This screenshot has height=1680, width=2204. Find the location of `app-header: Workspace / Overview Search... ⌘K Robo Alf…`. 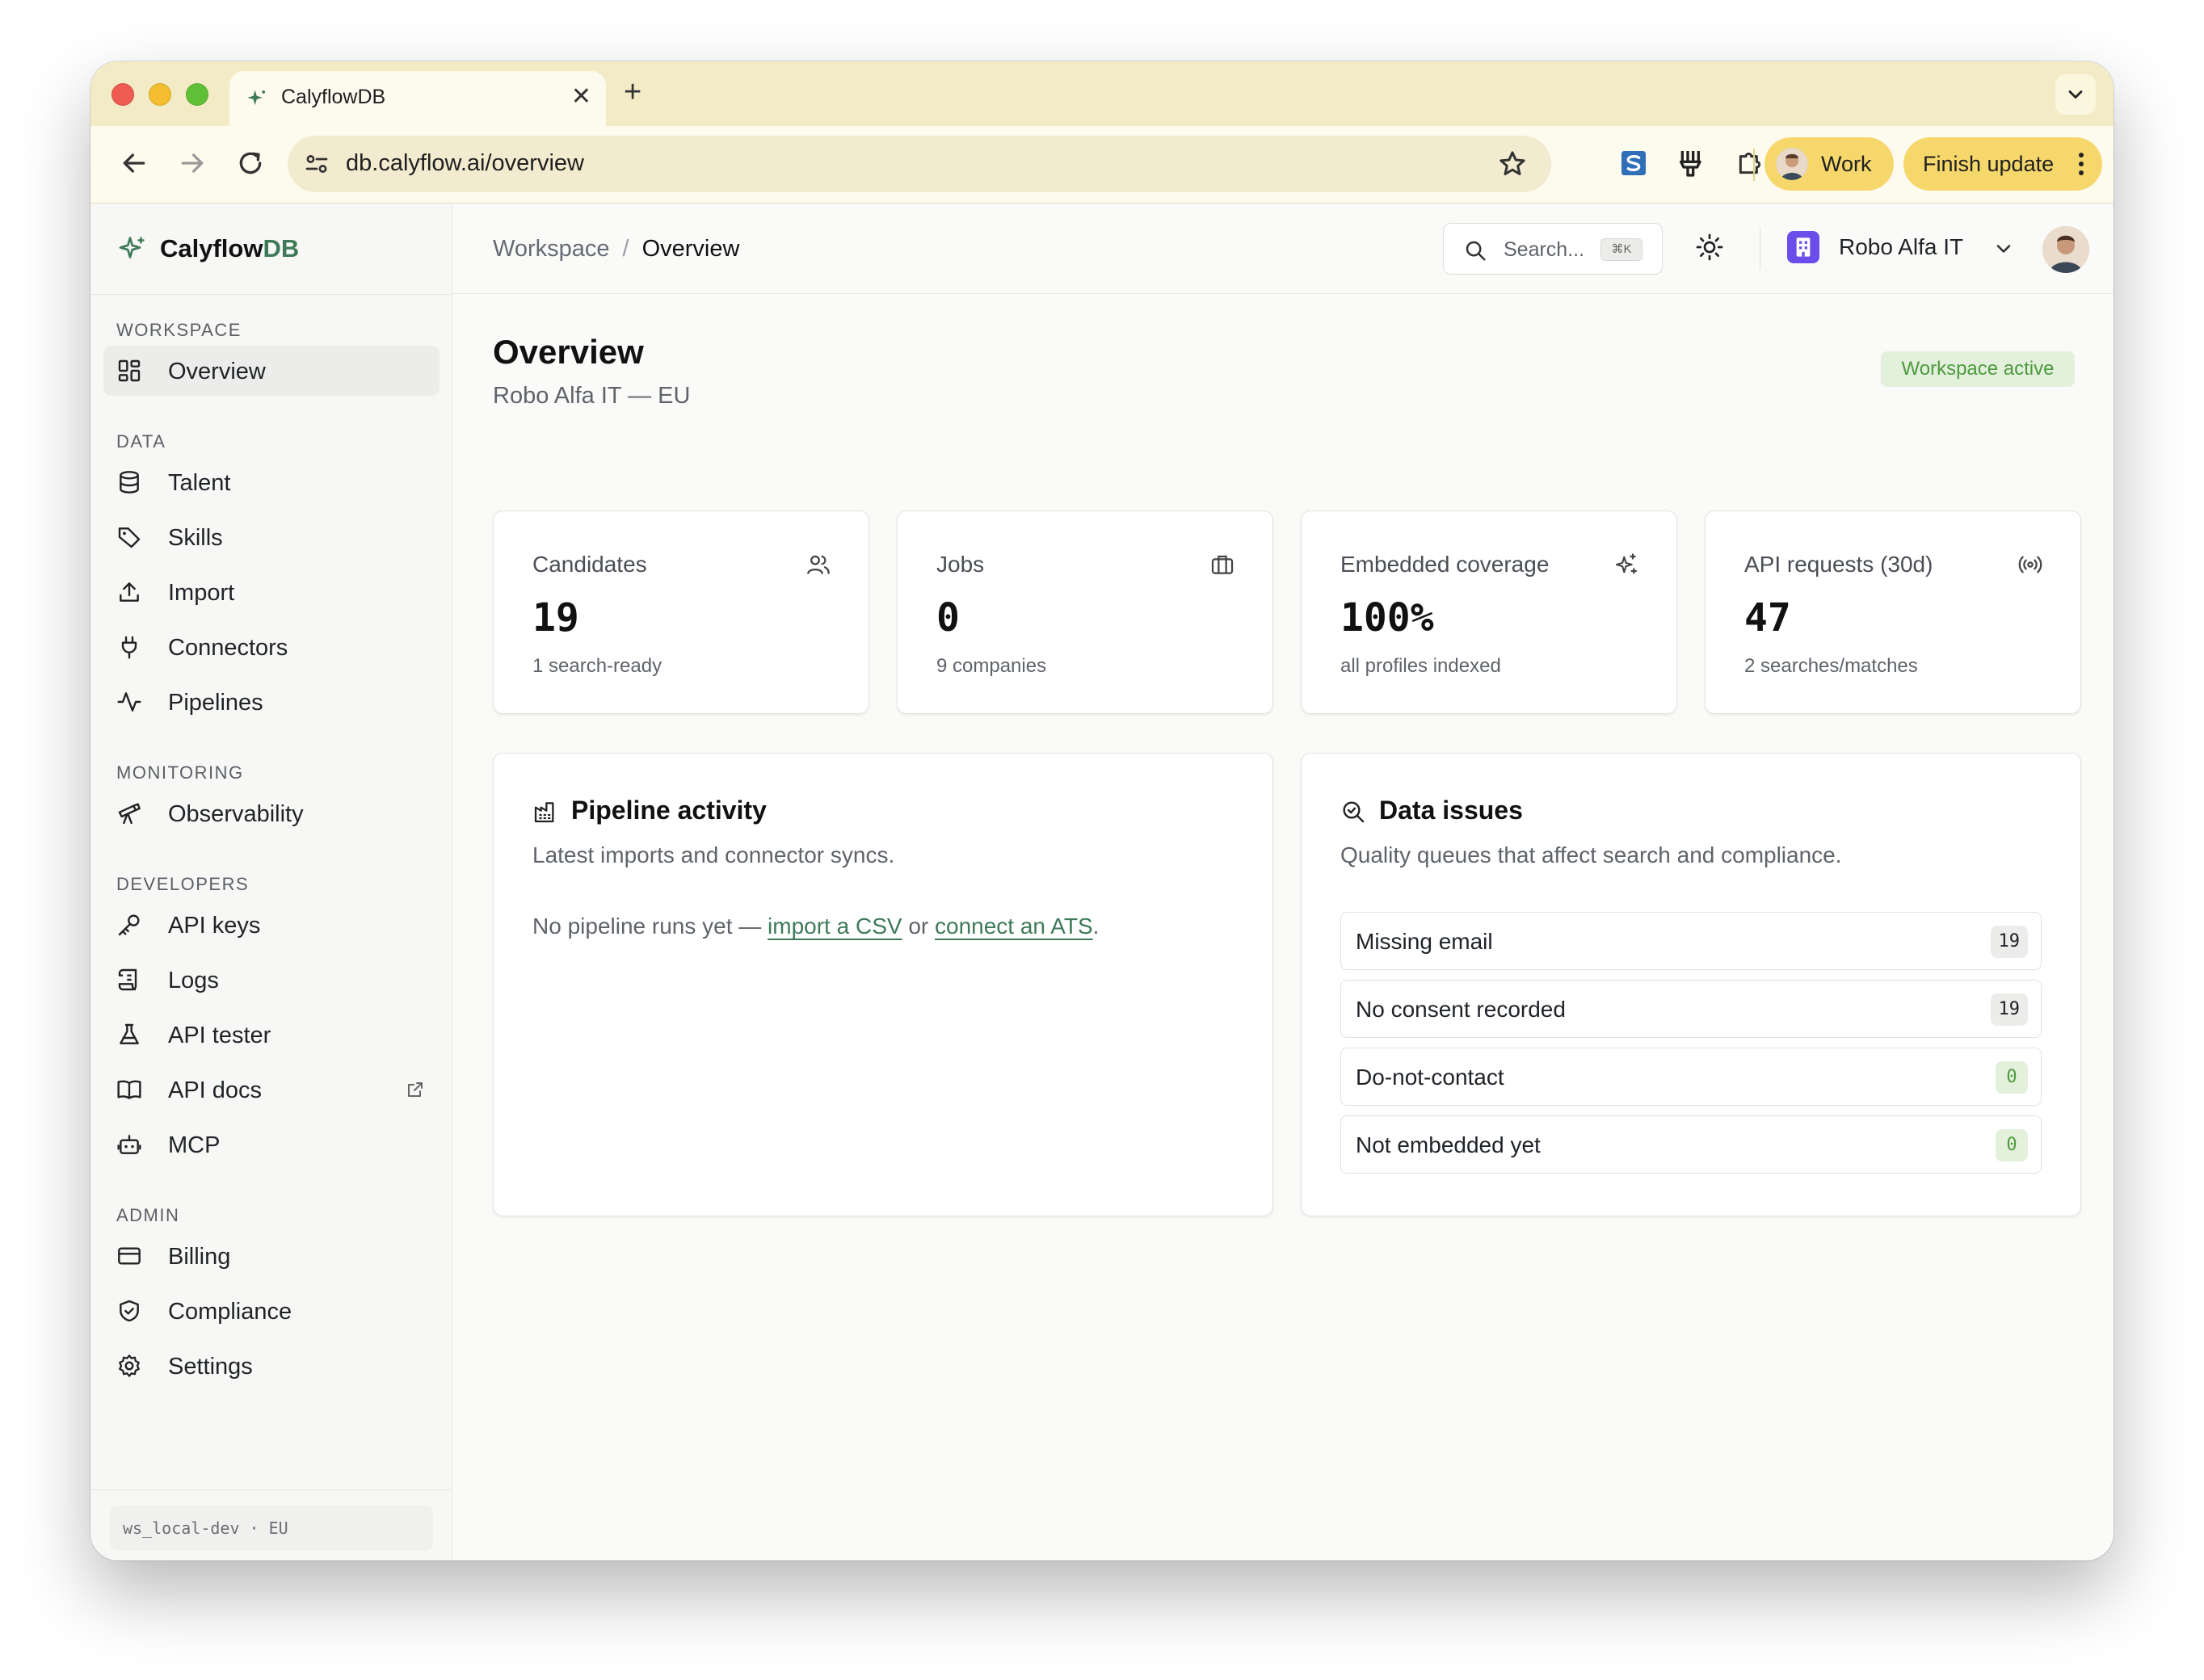

app-header: Workspace / Overview Search... ⌘K Robo Alf… is located at coordinates (1283, 249).